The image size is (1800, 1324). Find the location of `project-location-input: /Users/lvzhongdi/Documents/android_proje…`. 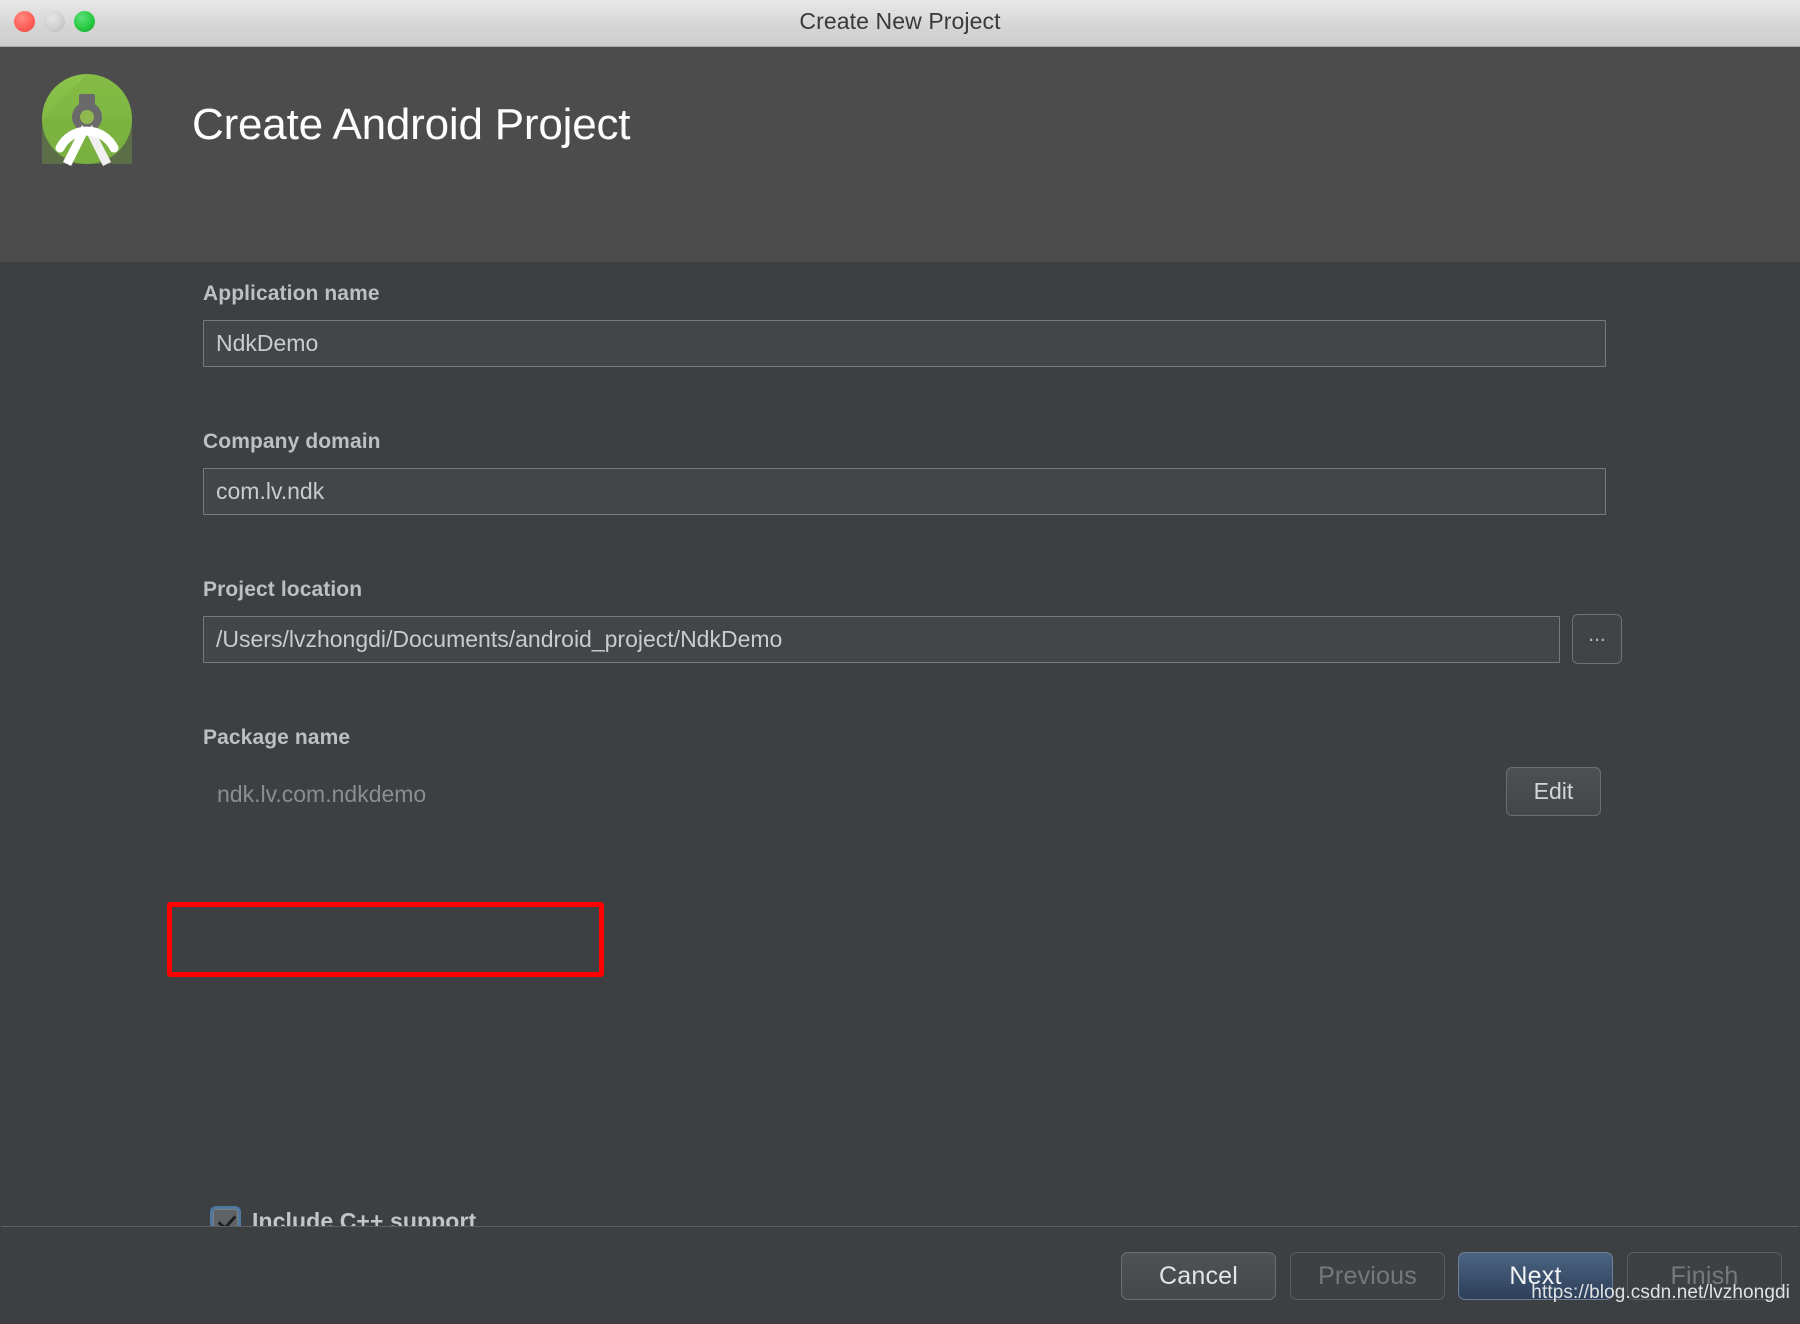

project-location-input: /Users/lvzhongdi/Documents/android_proje… is located at coordinates (881, 639).